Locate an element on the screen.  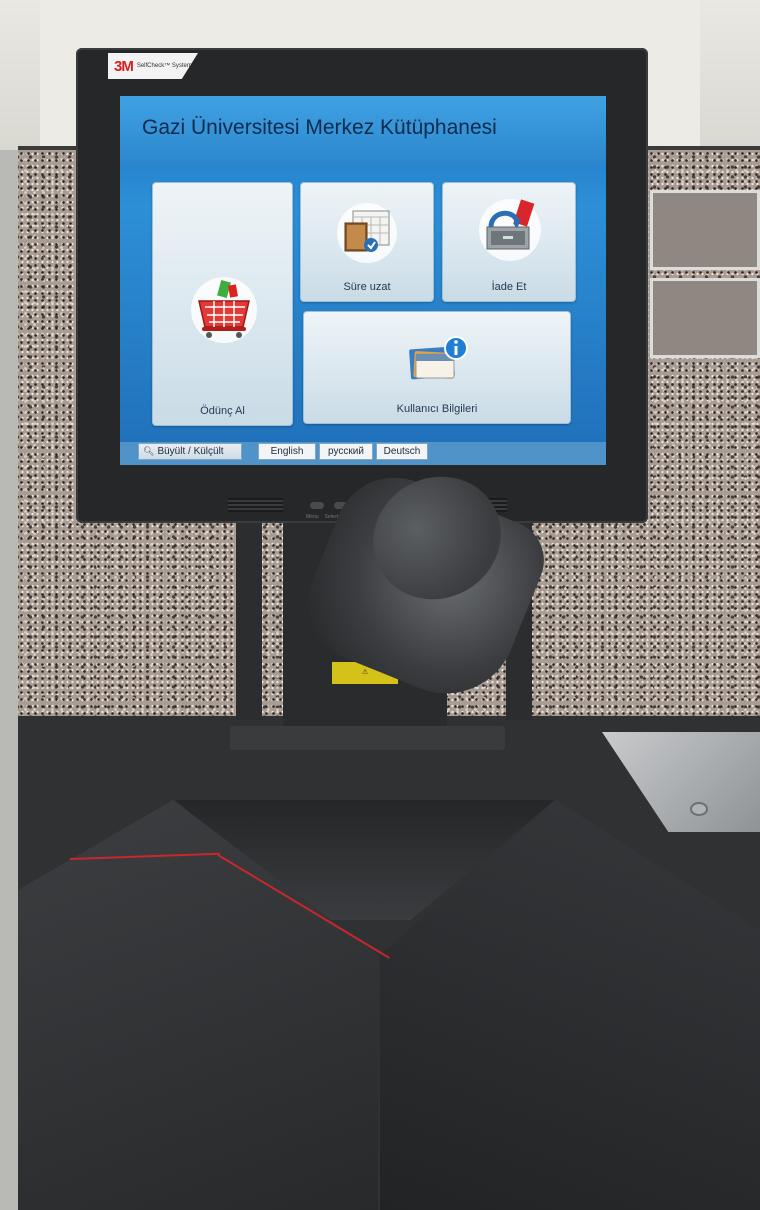
language-label: Deutsch is located at coordinates (402, 451).